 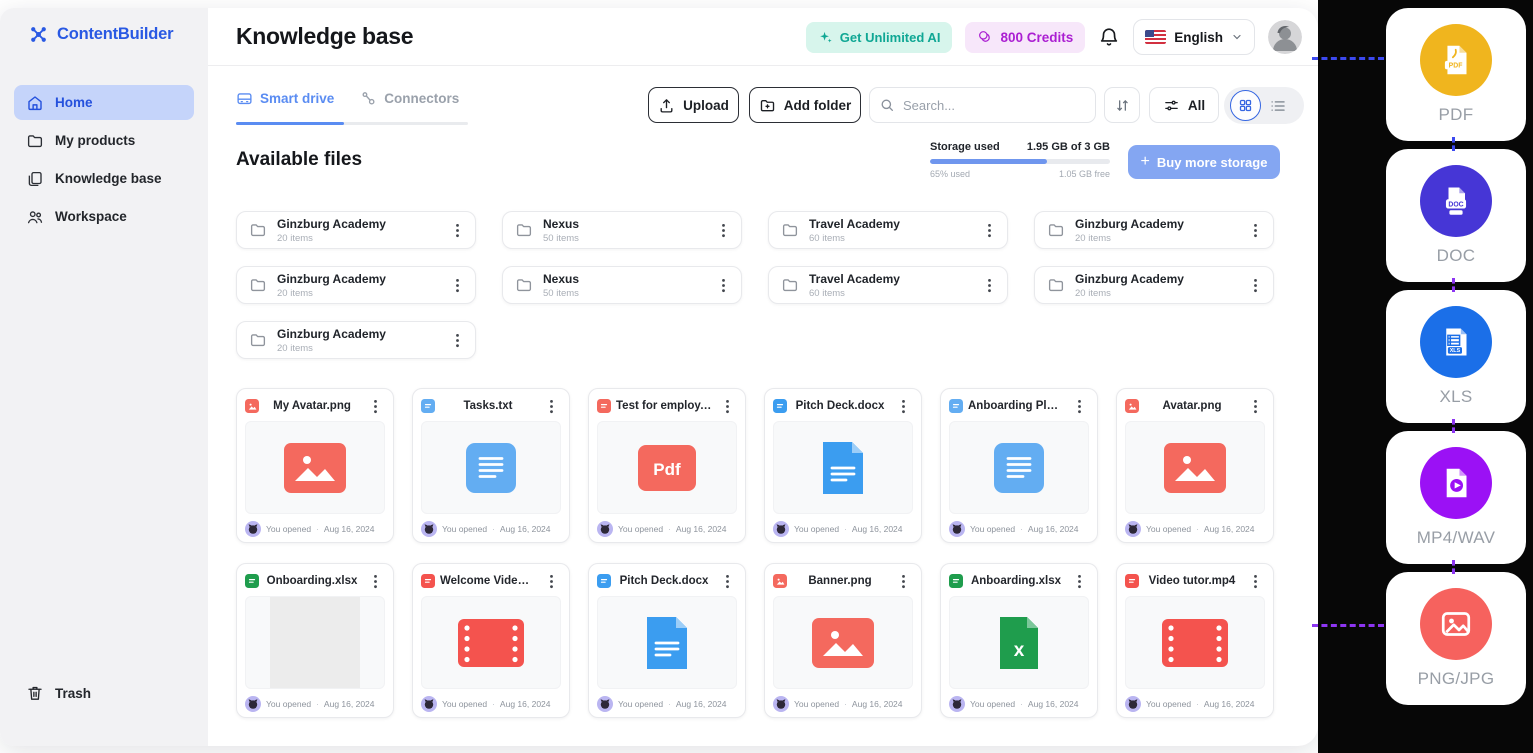 I want to click on storage-label: Storage used, so click(x=965, y=147).